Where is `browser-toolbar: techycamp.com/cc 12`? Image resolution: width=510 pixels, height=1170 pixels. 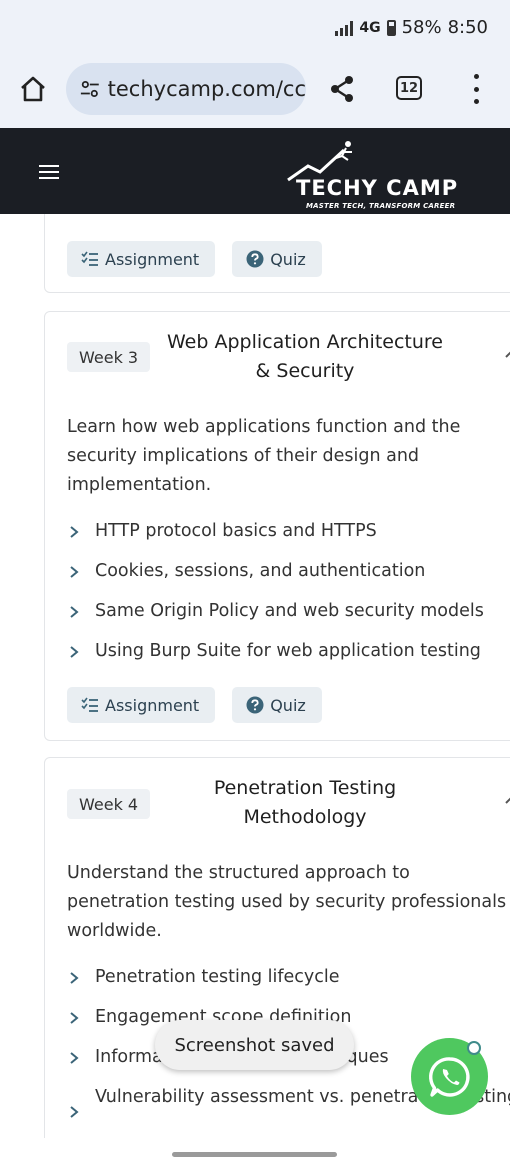 browser-toolbar: techycamp.com/cc 12 is located at coordinates (255, 93).